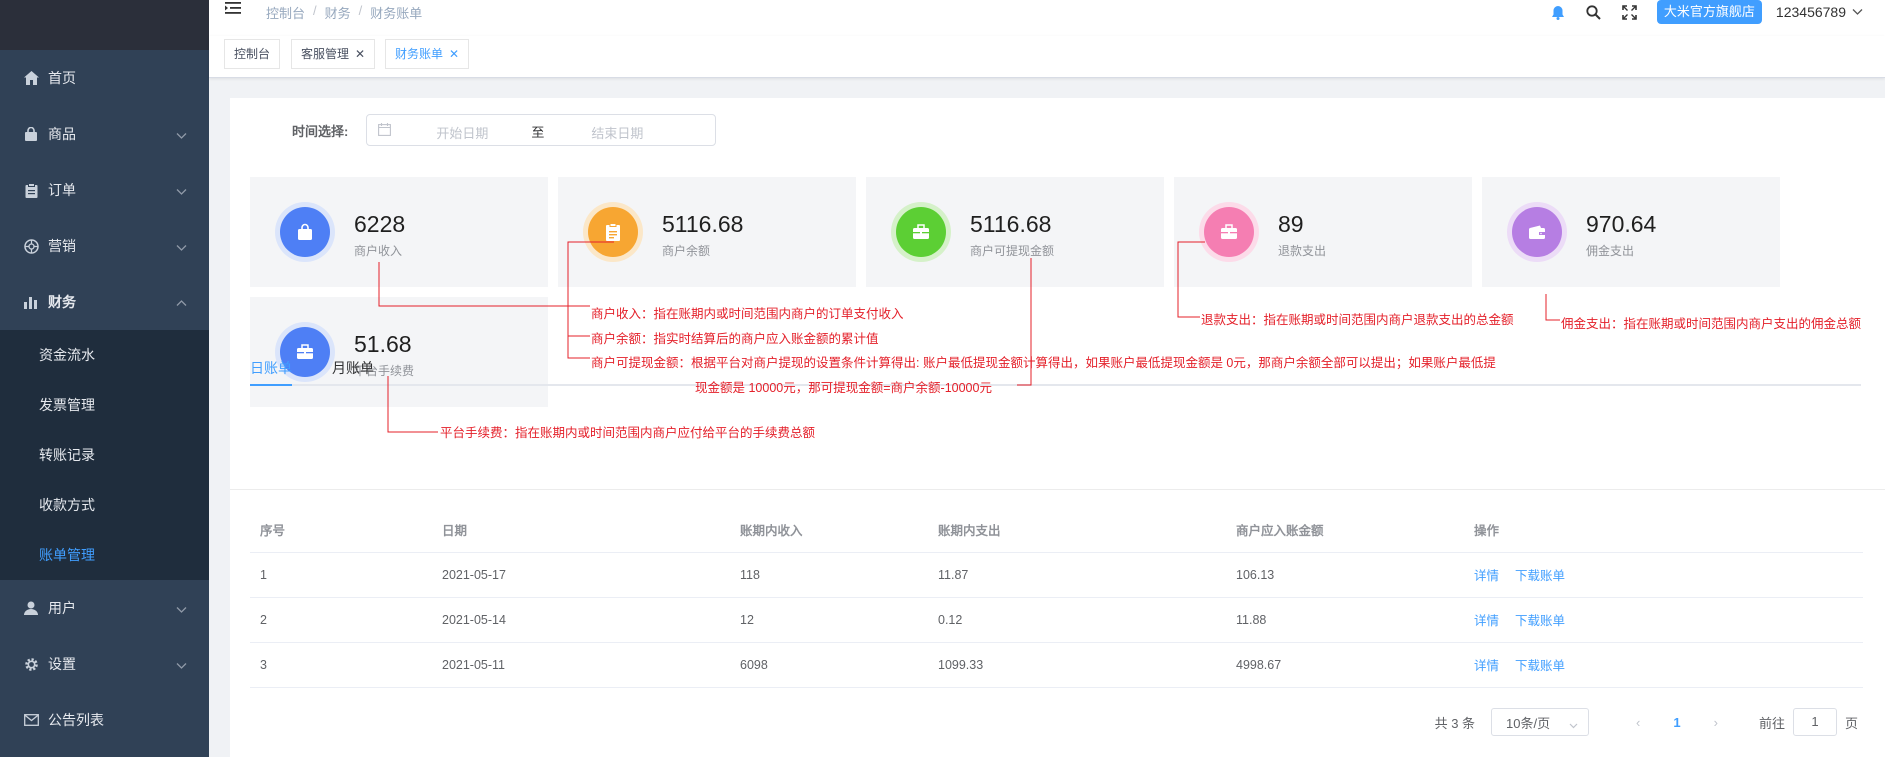  Describe the element at coordinates (104, 355) in the screenshot. I see `submenu-item-fund-flow: 资金流水` at that location.